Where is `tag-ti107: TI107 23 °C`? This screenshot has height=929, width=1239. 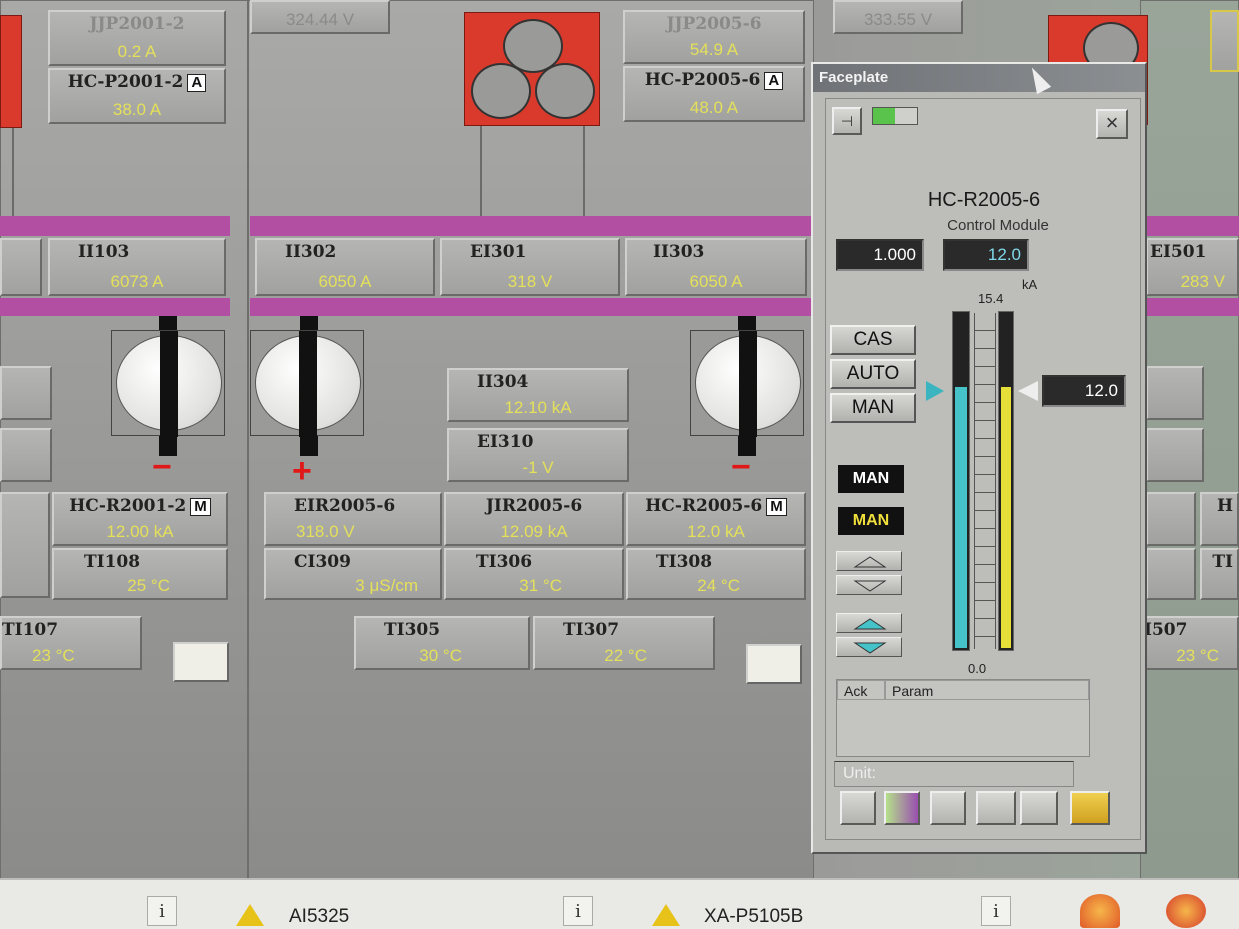
tag-ti107: TI107 23 °C is located at coordinates (71, 643).